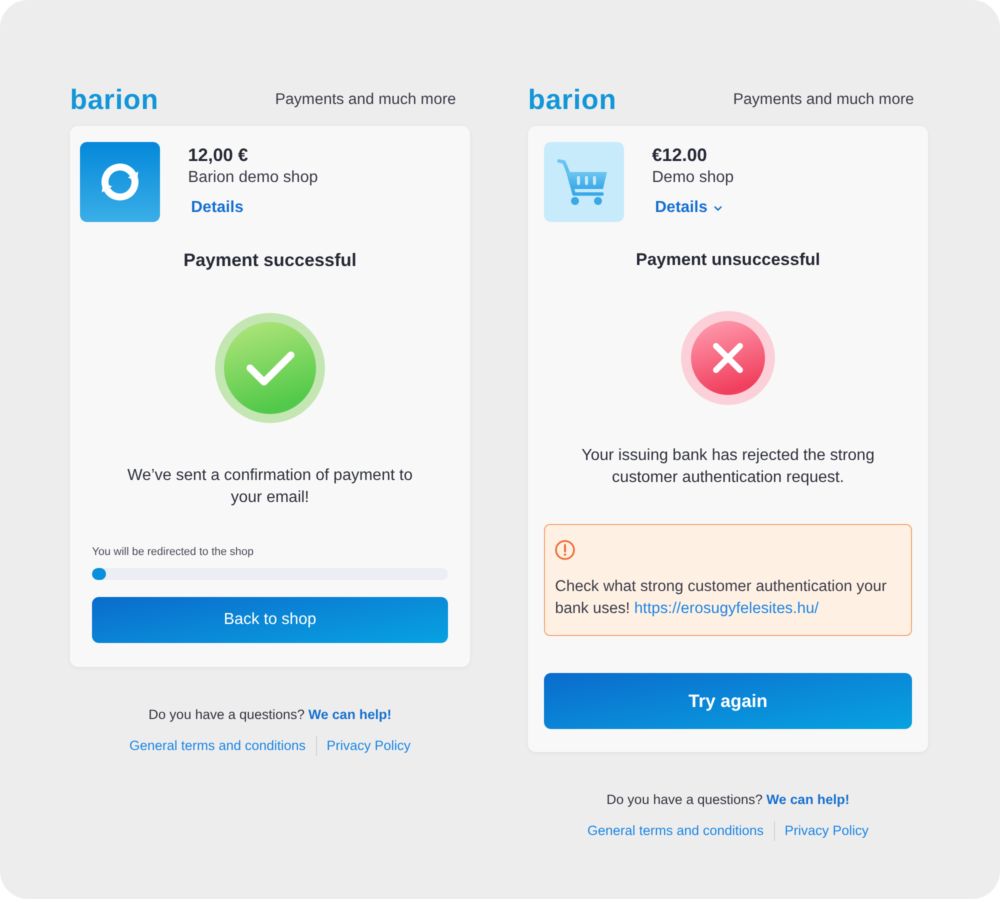  I want to click on status-message: Your issuing bank has rejected the strong customer authentication request., so click(728, 467).